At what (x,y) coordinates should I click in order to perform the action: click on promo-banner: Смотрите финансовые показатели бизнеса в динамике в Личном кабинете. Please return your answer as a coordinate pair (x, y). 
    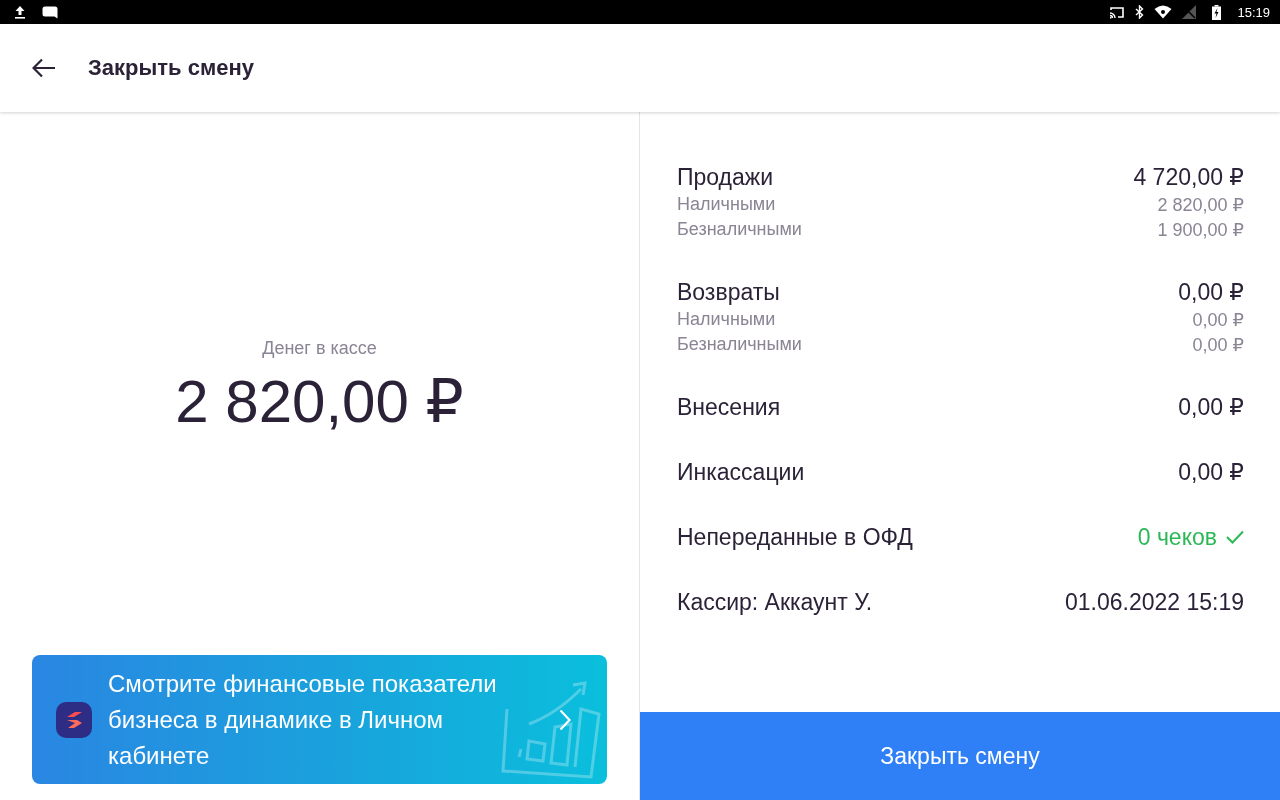
    Looking at the image, I should click on (319, 719).